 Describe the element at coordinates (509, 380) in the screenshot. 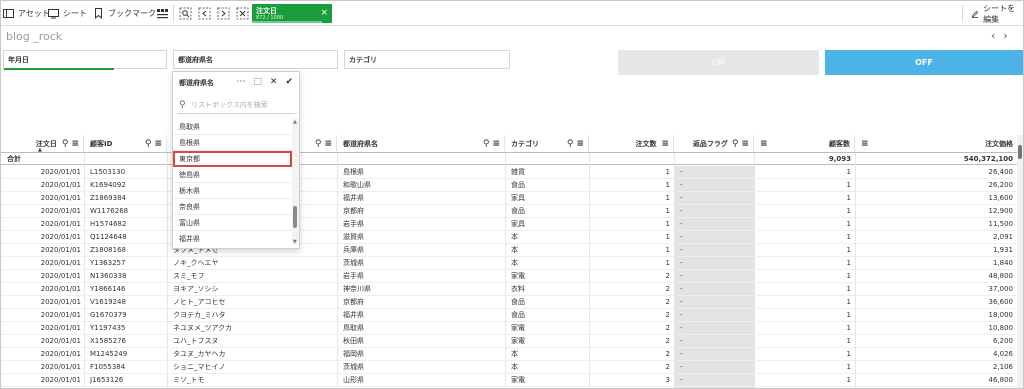

I see `table-row: 2020/01/01 J1653126 ミソ_トモ 山形県 家電 3 - 1 46,800` at that location.